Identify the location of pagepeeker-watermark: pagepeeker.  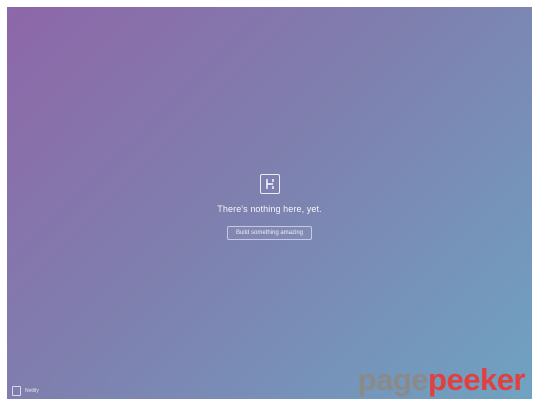
(441, 379).